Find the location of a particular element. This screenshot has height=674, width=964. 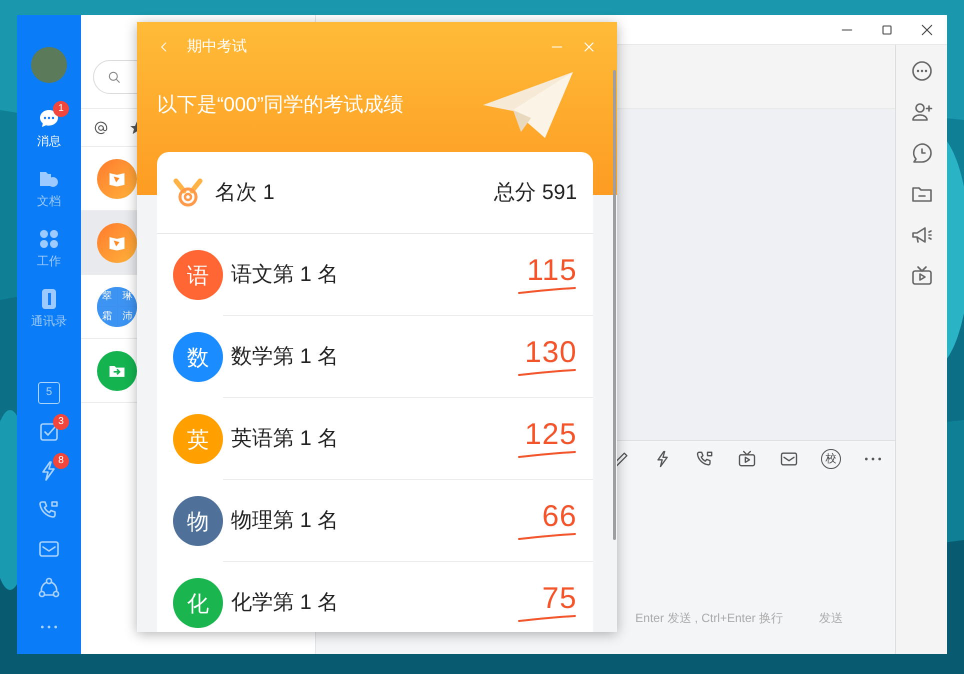

subject-badge: 化 is located at coordinates (198, 603).